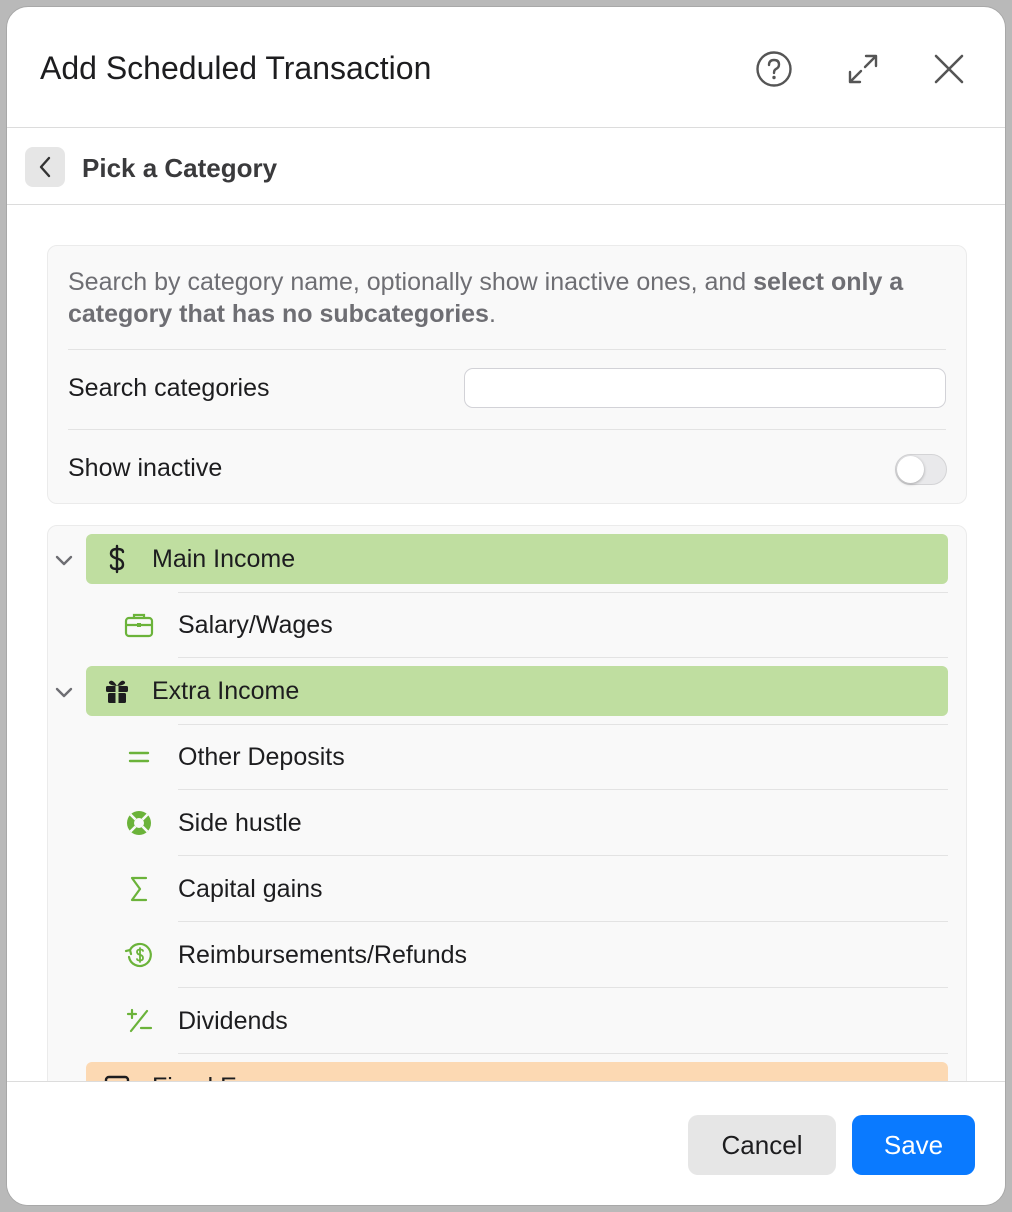  I want to click on group-label: Fixed E, so click(194, 1076).